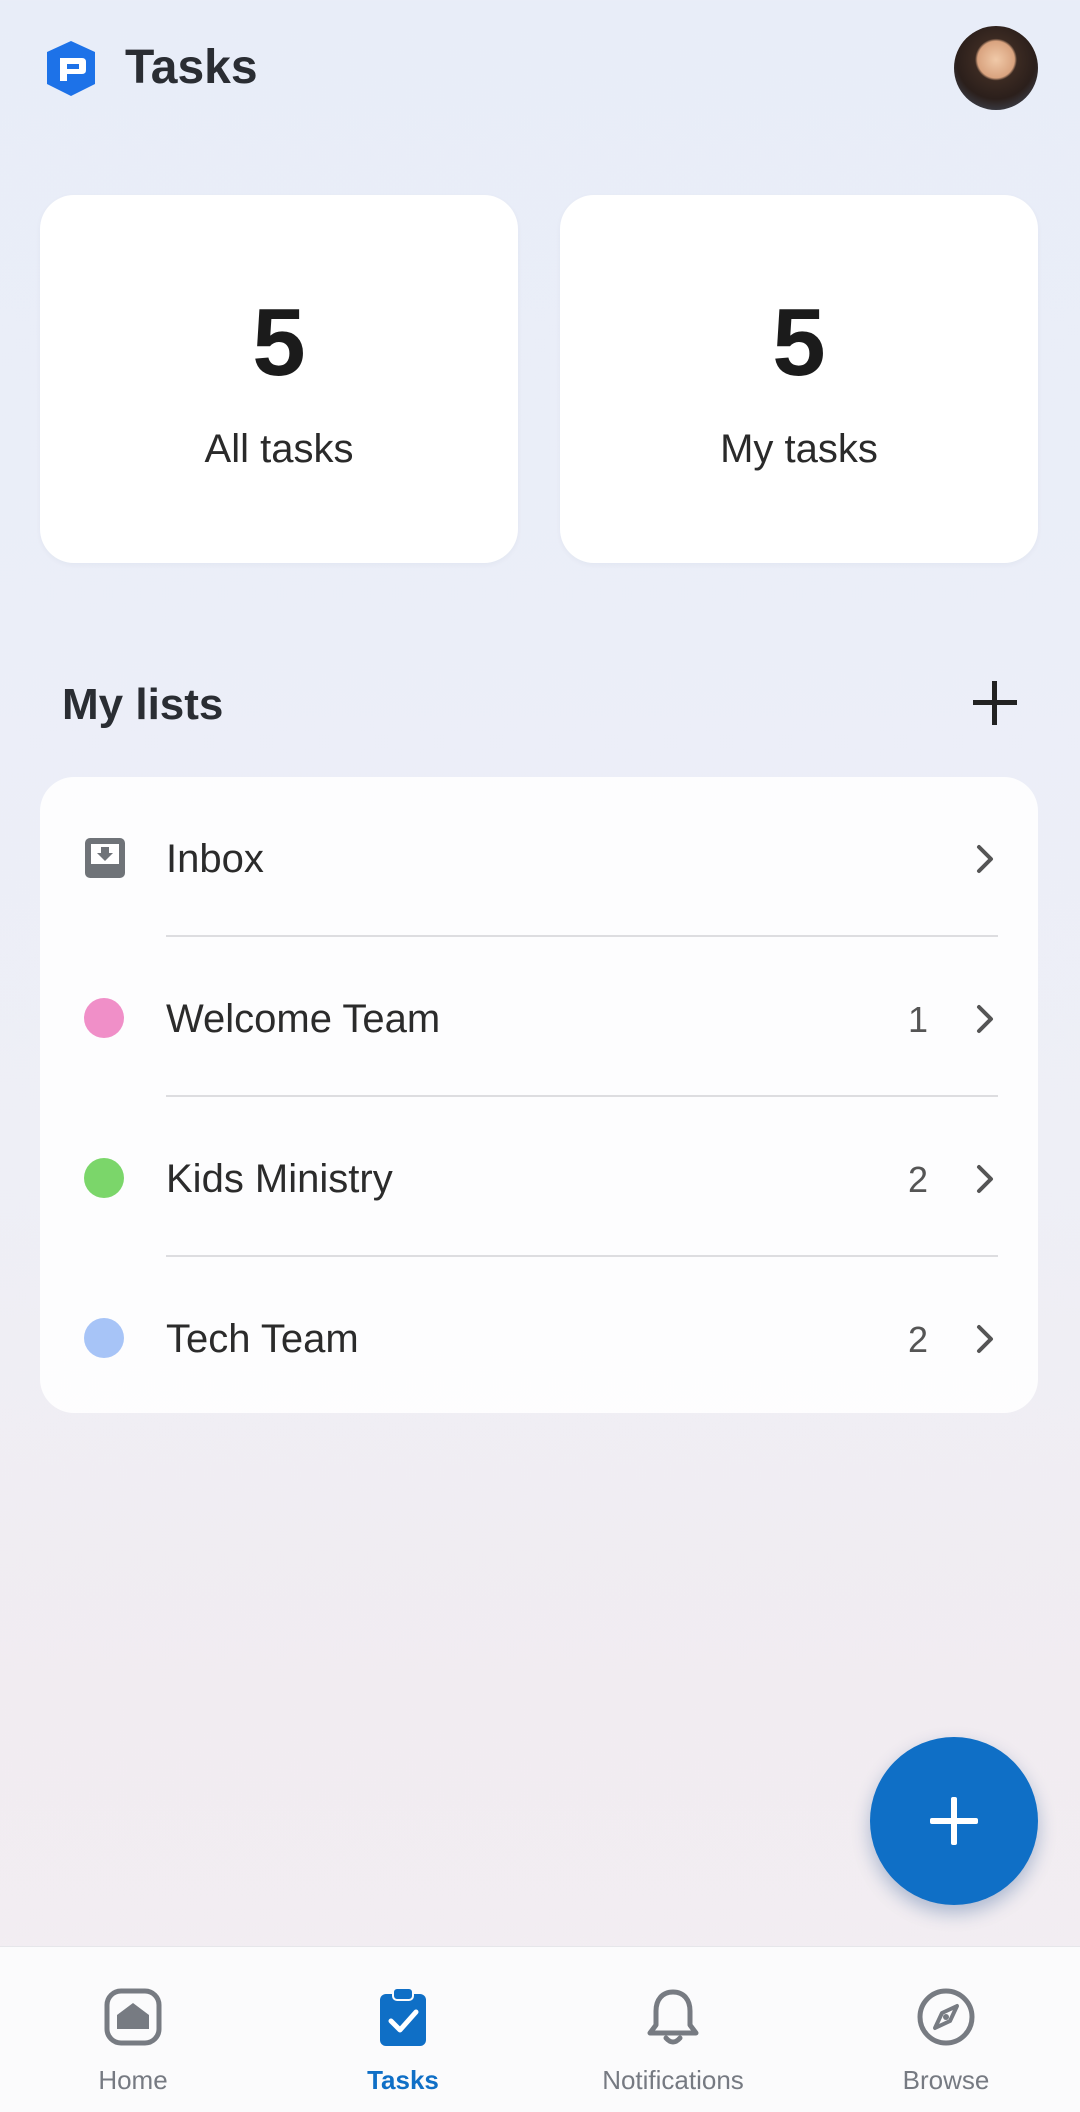 This screenshot has width=1080, height=2112. I want to click on nav-notifications: Notifications, so click(673, 2029).